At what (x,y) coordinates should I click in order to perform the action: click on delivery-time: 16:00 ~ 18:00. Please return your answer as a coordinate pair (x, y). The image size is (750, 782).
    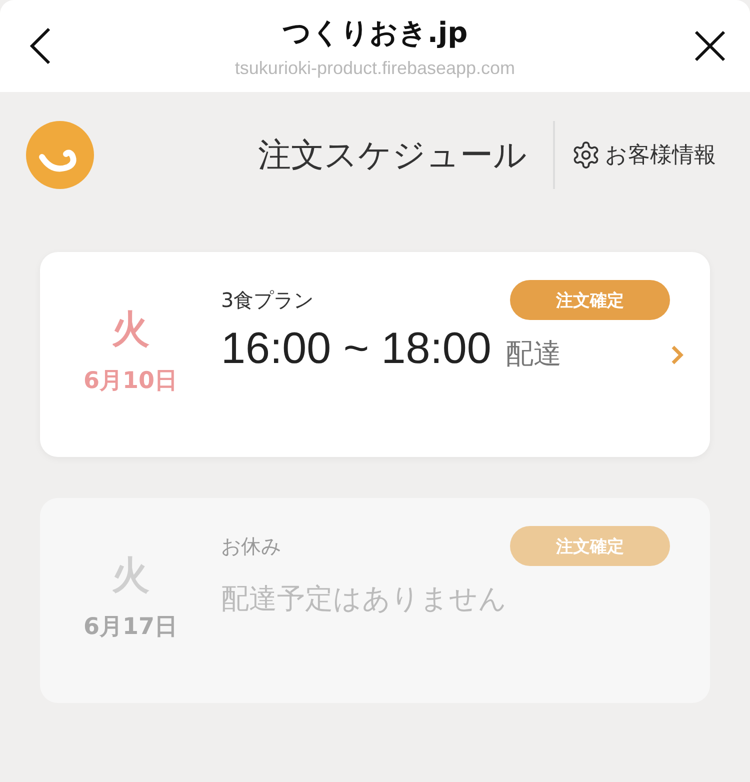
    Looking at the image, I should click on (356, 349).